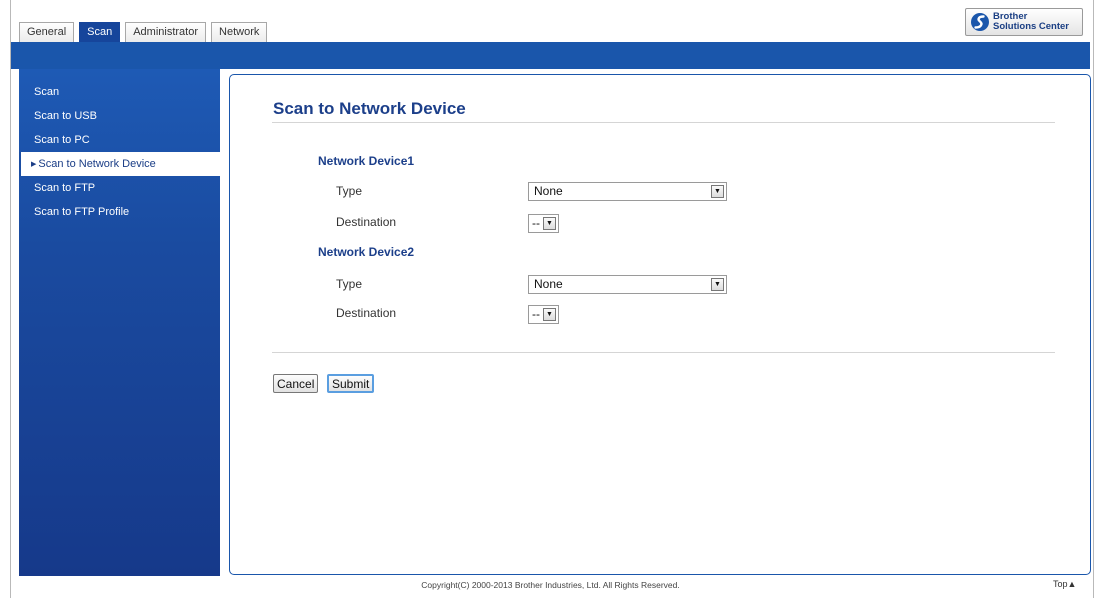 This screenshot has height=598, width=1101. I want to click on sidebar-item-label: Scan to FTP, so click(65, 188).